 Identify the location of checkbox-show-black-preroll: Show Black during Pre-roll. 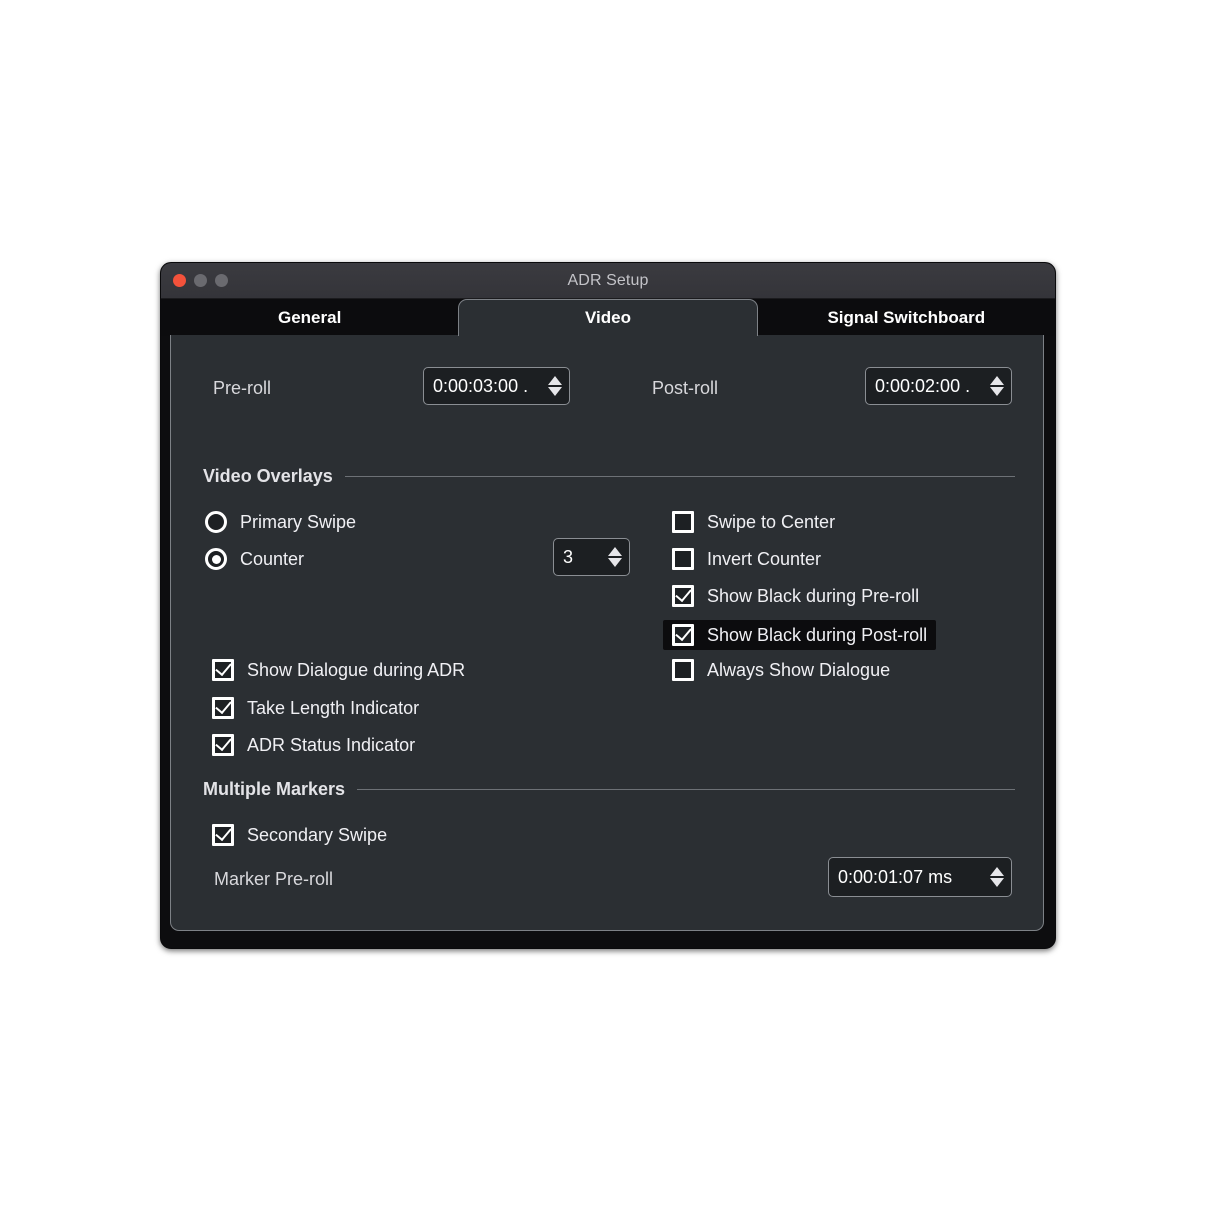
(796, 595).